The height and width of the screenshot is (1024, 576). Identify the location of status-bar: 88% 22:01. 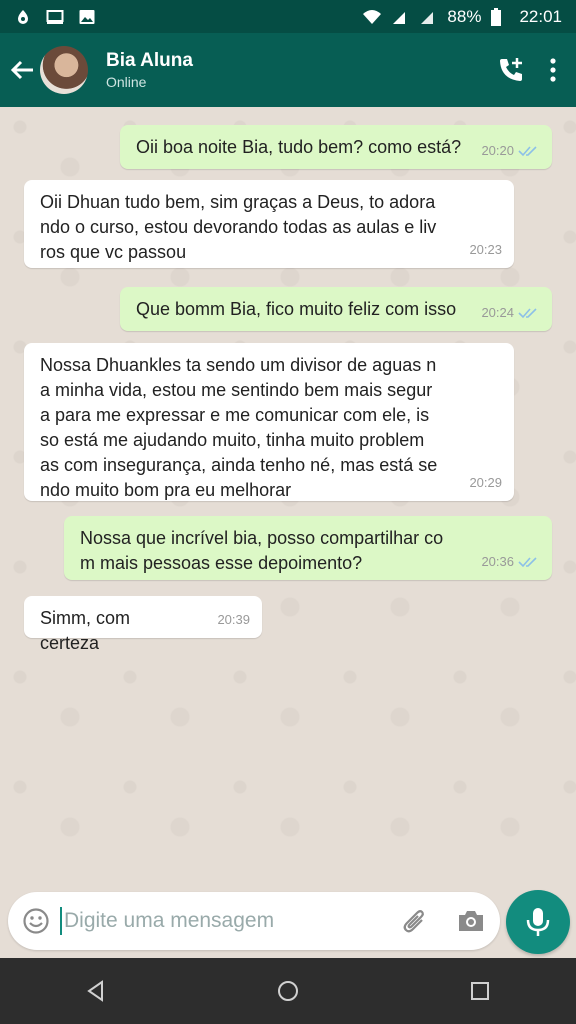
(288, 16).